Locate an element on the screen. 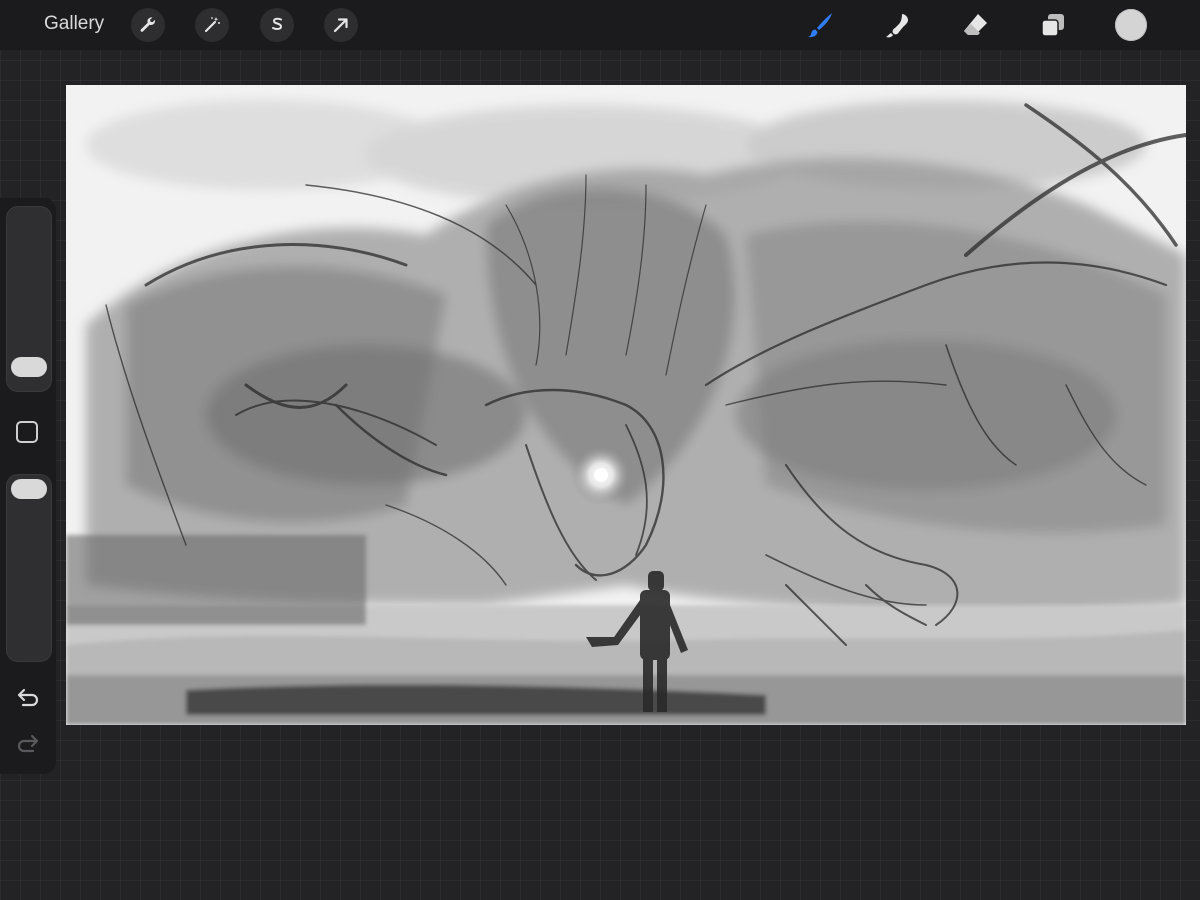 This screenshot has width=1200, height=900. brush-icon is located at coordinates (820, 25).